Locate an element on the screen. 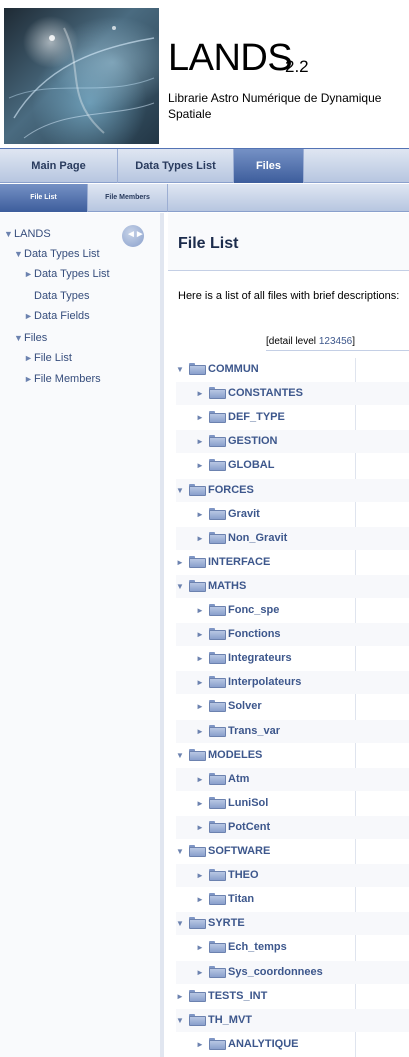 The image size is (409, 1057). directory-row: ► THEO is located at coordinates (292, 876).